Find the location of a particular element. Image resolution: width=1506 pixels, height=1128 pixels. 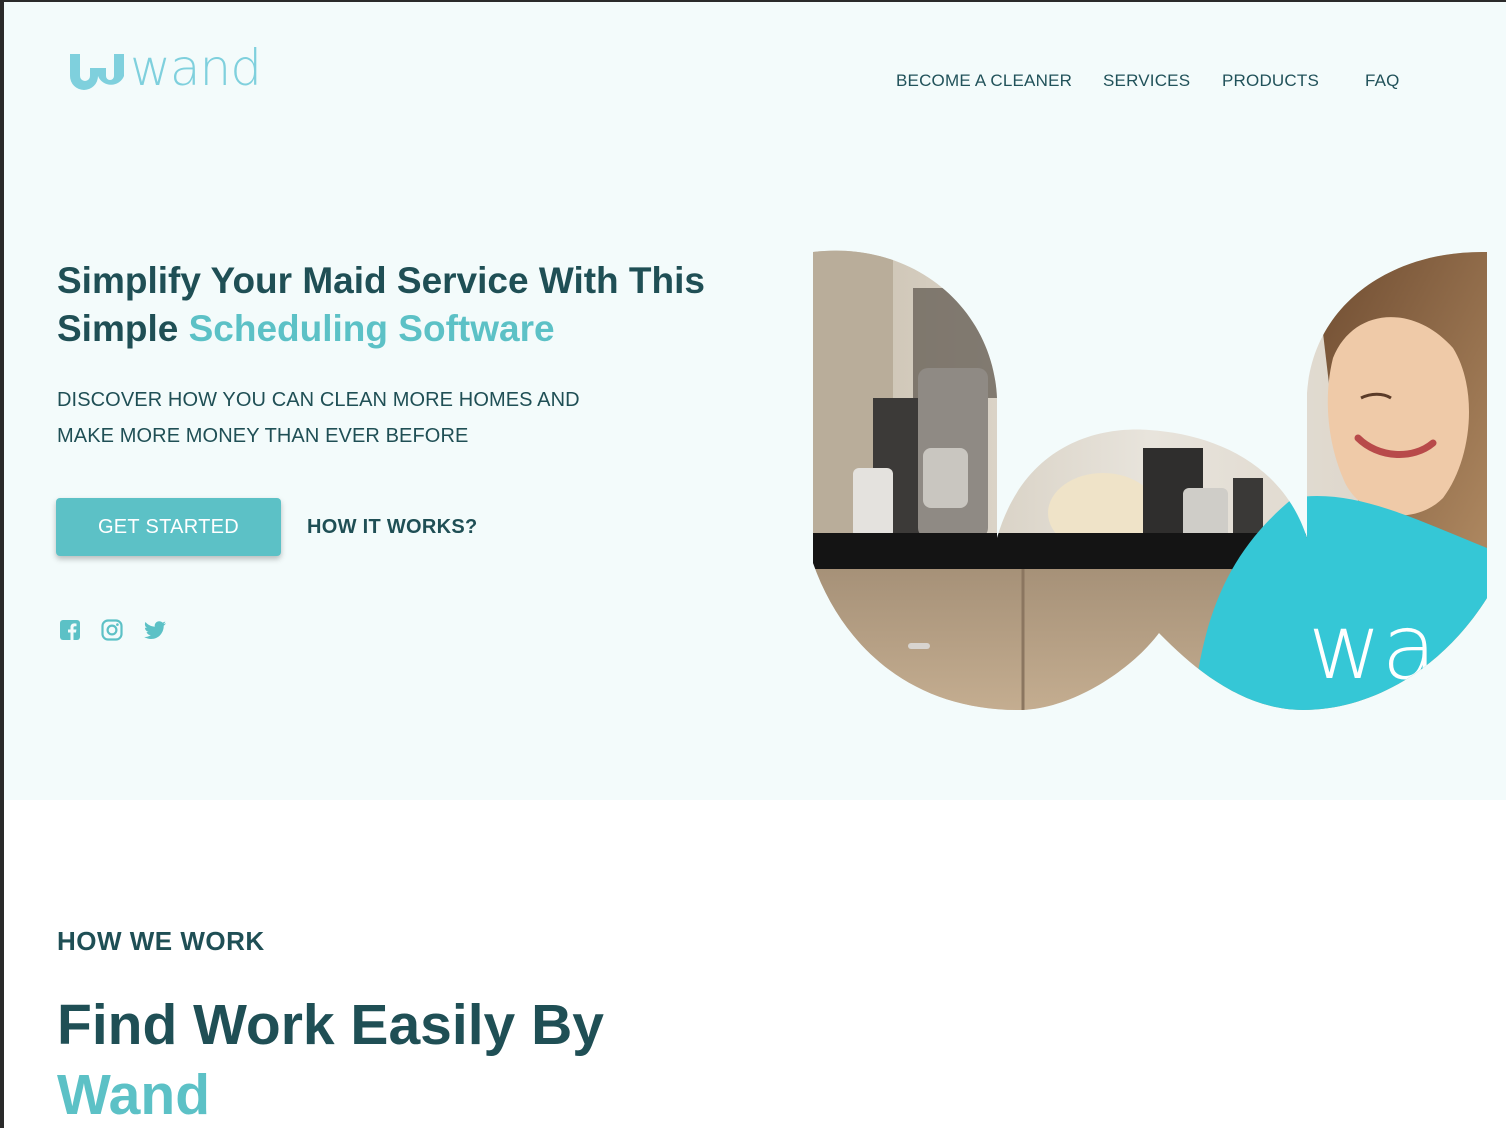

get-started-button: GET STARTED is located at coordinates (168, 527).